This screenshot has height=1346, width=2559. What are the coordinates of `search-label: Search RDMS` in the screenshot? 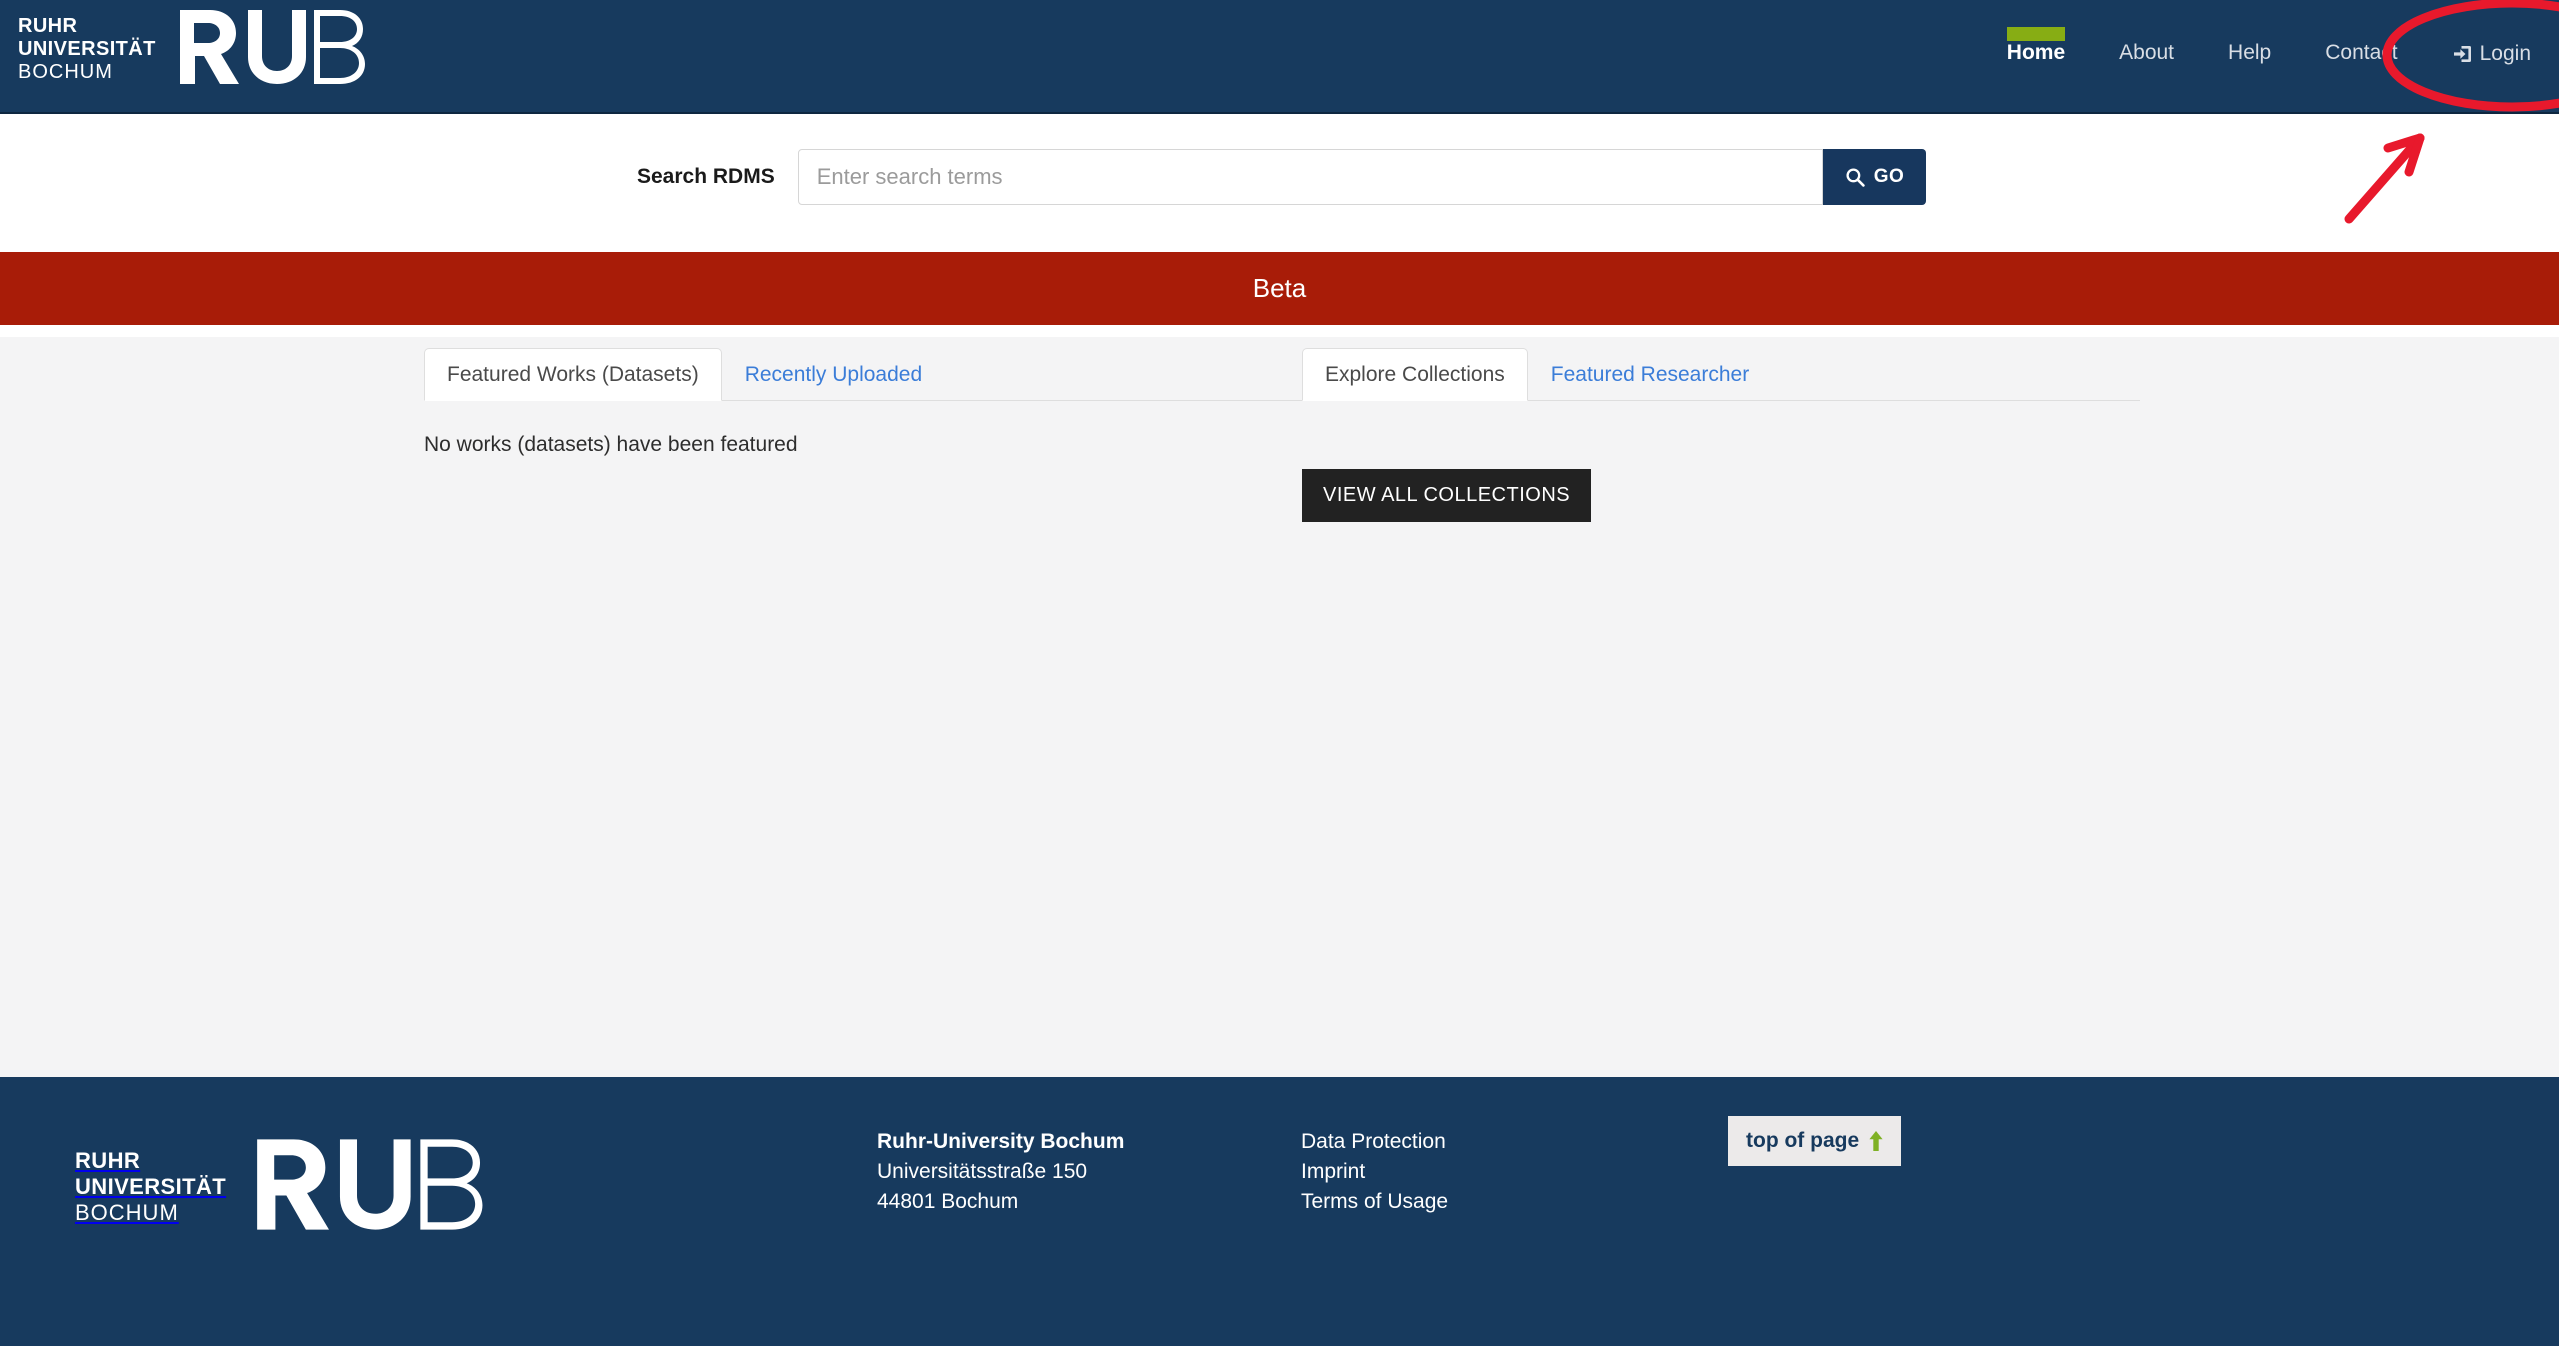 It's located at (706, 176).